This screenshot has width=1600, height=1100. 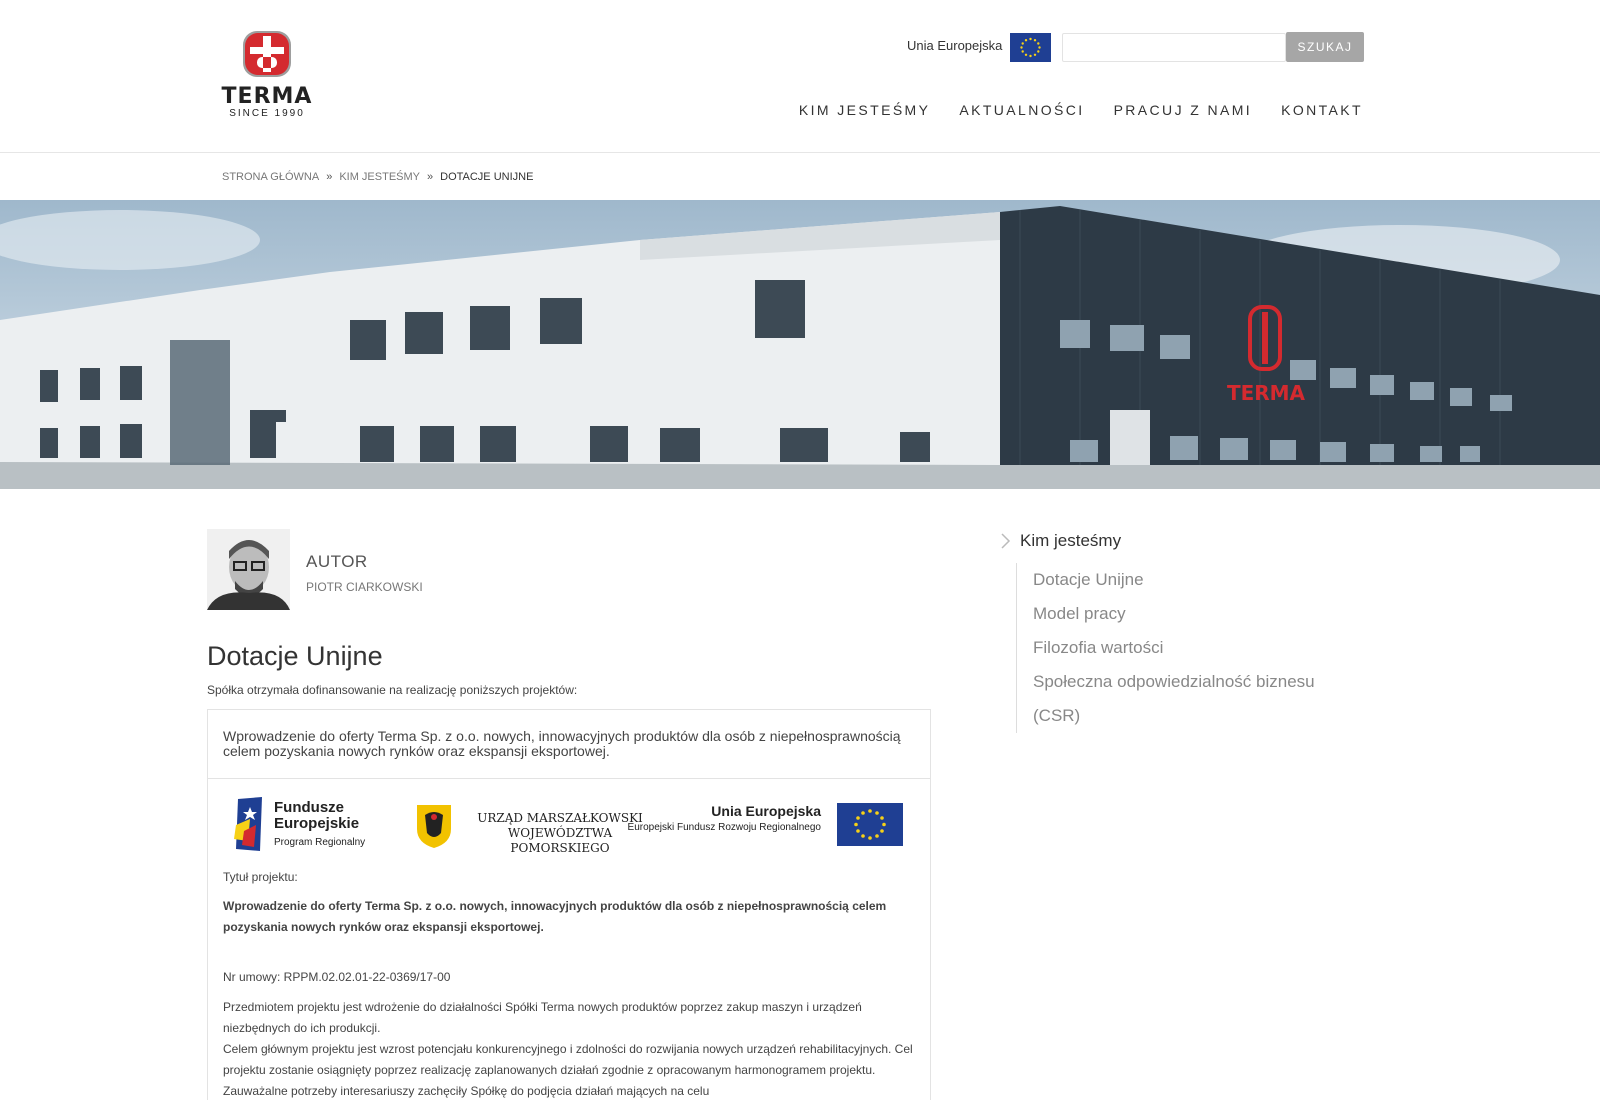 What do you see at coordinates (1181, 580) in the screenshot?
I see `sidebar-item-dotacje-unijne: Dotacje Unijne` at bounding box center [1181, 580].